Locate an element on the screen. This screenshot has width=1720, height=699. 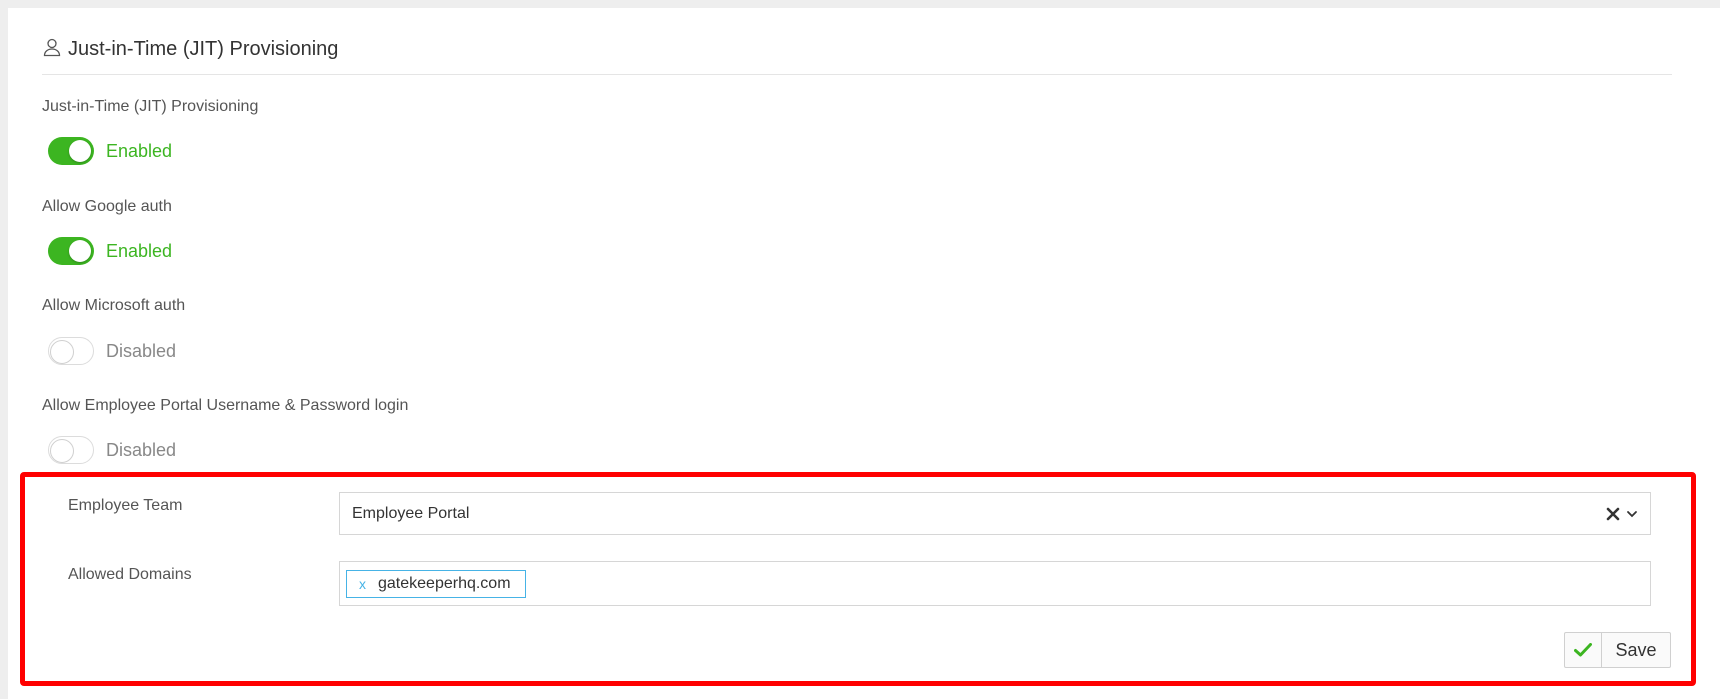
domain-tag: x gatekeeperhq.com is located at coordinates (436, 583).